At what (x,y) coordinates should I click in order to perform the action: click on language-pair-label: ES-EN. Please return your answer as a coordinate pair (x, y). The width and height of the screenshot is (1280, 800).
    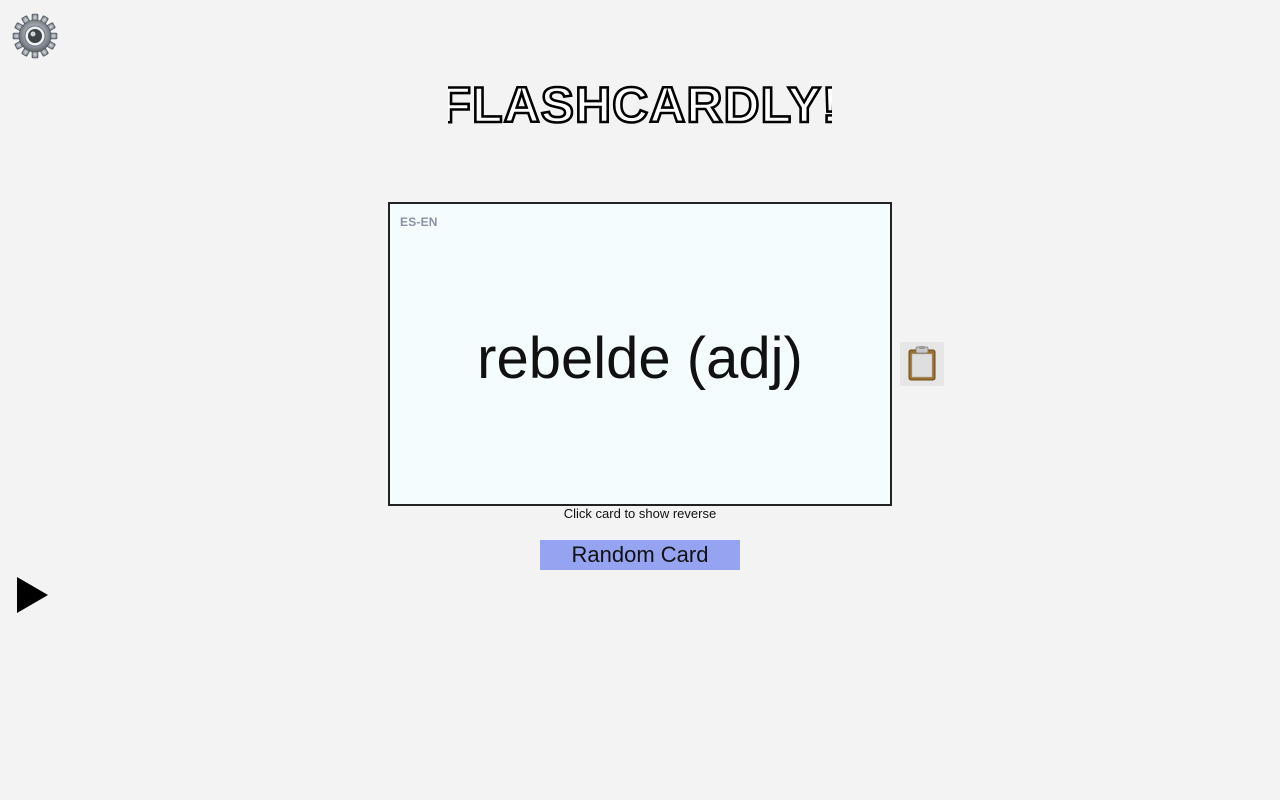
    Looking at the image, I should click on (419, 222).